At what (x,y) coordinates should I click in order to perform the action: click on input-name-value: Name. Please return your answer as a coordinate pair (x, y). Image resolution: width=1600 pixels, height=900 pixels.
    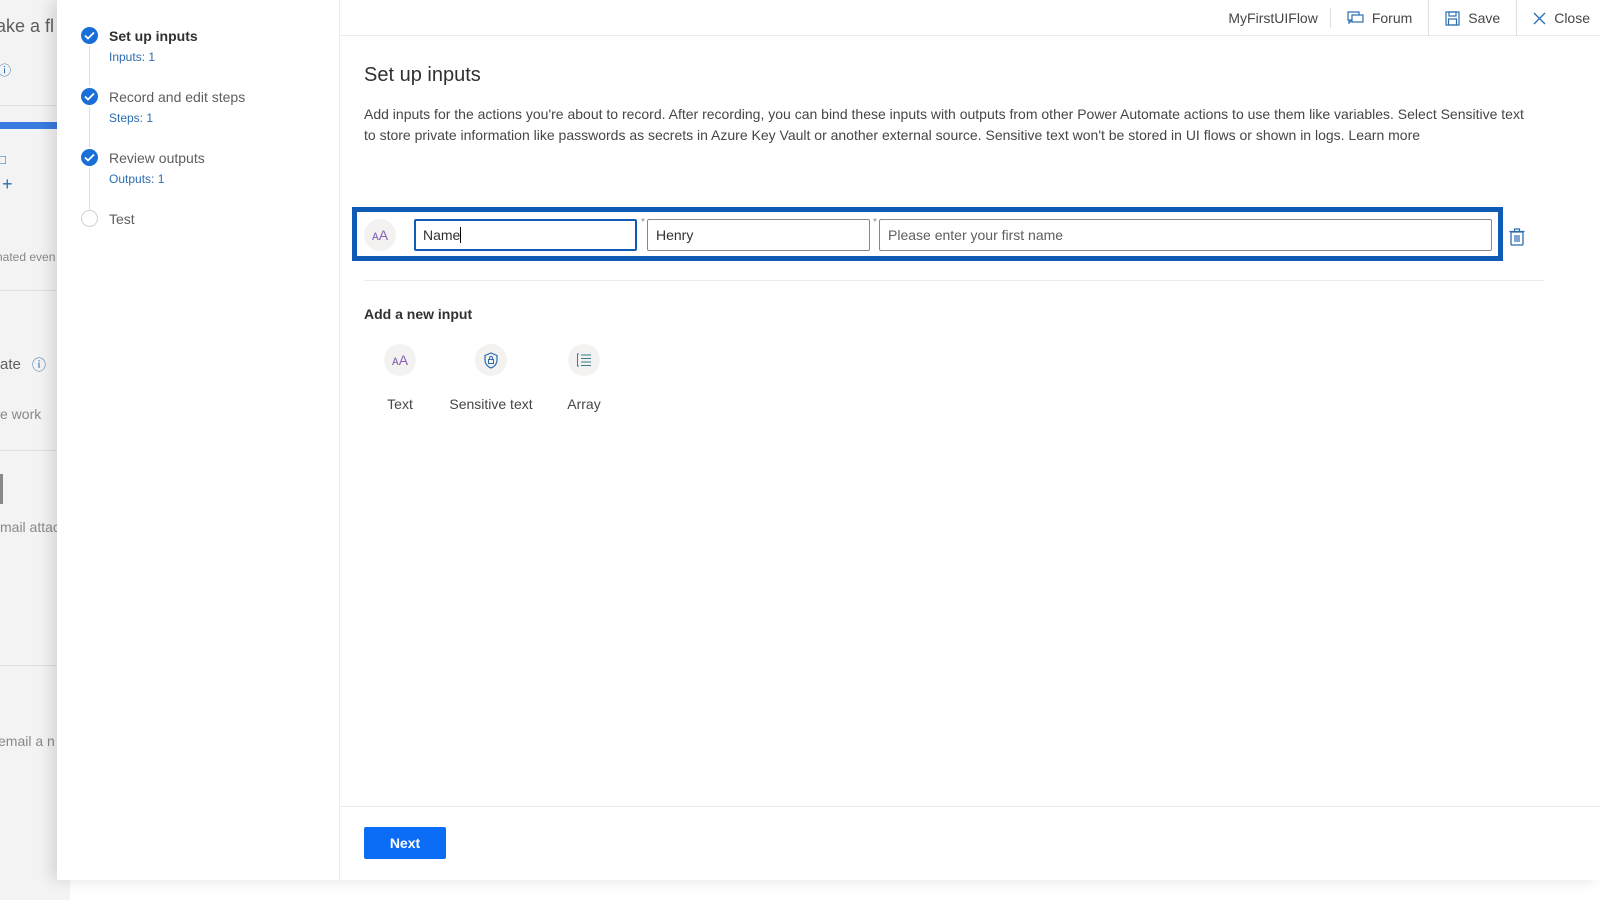
    Looking at the image, I should click on (442, 235).